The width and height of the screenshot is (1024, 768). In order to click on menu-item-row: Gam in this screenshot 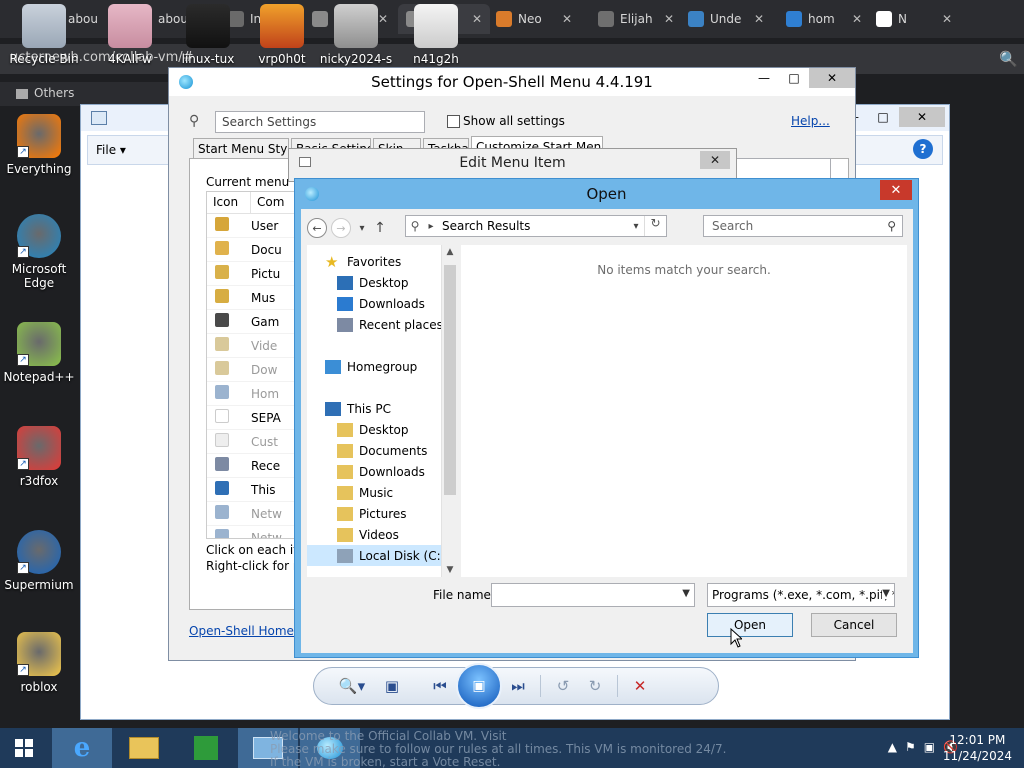, I will do `click(251, 322)`.